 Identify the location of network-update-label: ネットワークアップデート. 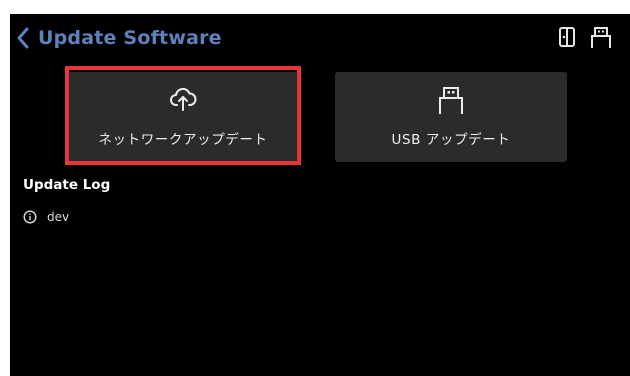
(183, 140).